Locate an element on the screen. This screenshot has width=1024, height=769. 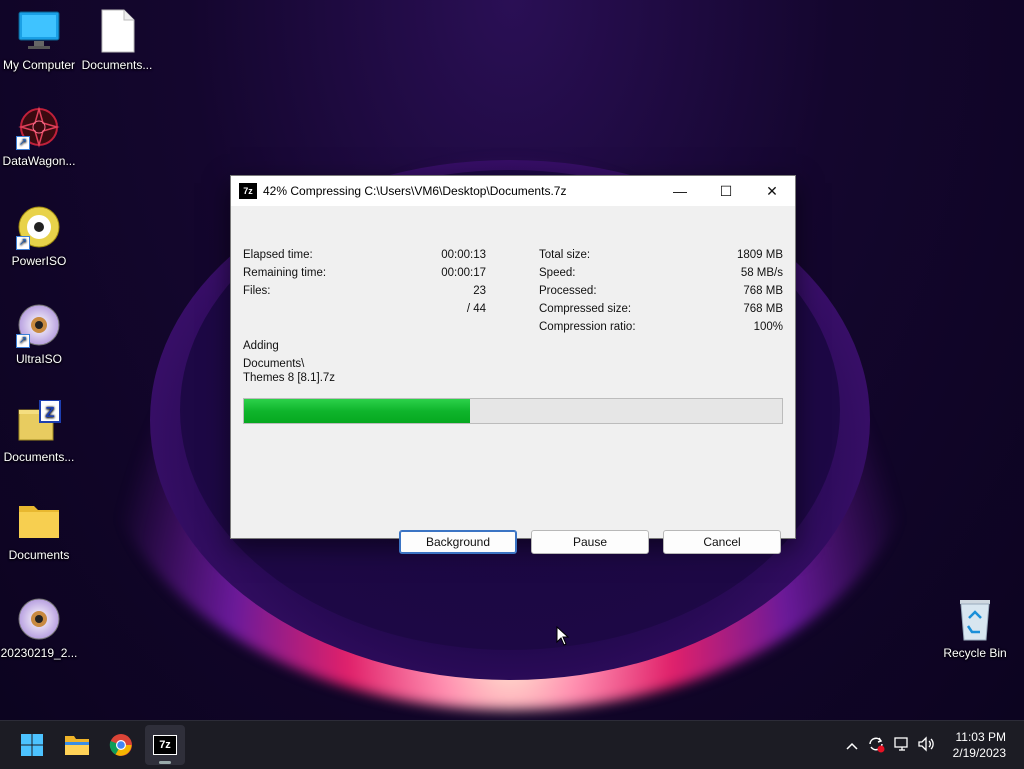
desktop-icon-my-computer: My Computer is located at coordinates (39, 40).